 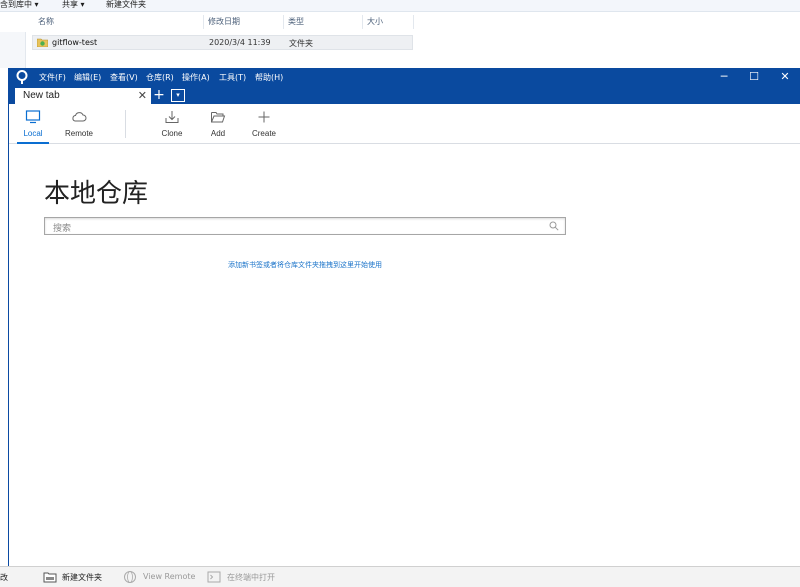 What do you see at coordinates (305, 226) in the screenshot?
I see `search-input: 搜索` at bounding box center [305, 226].